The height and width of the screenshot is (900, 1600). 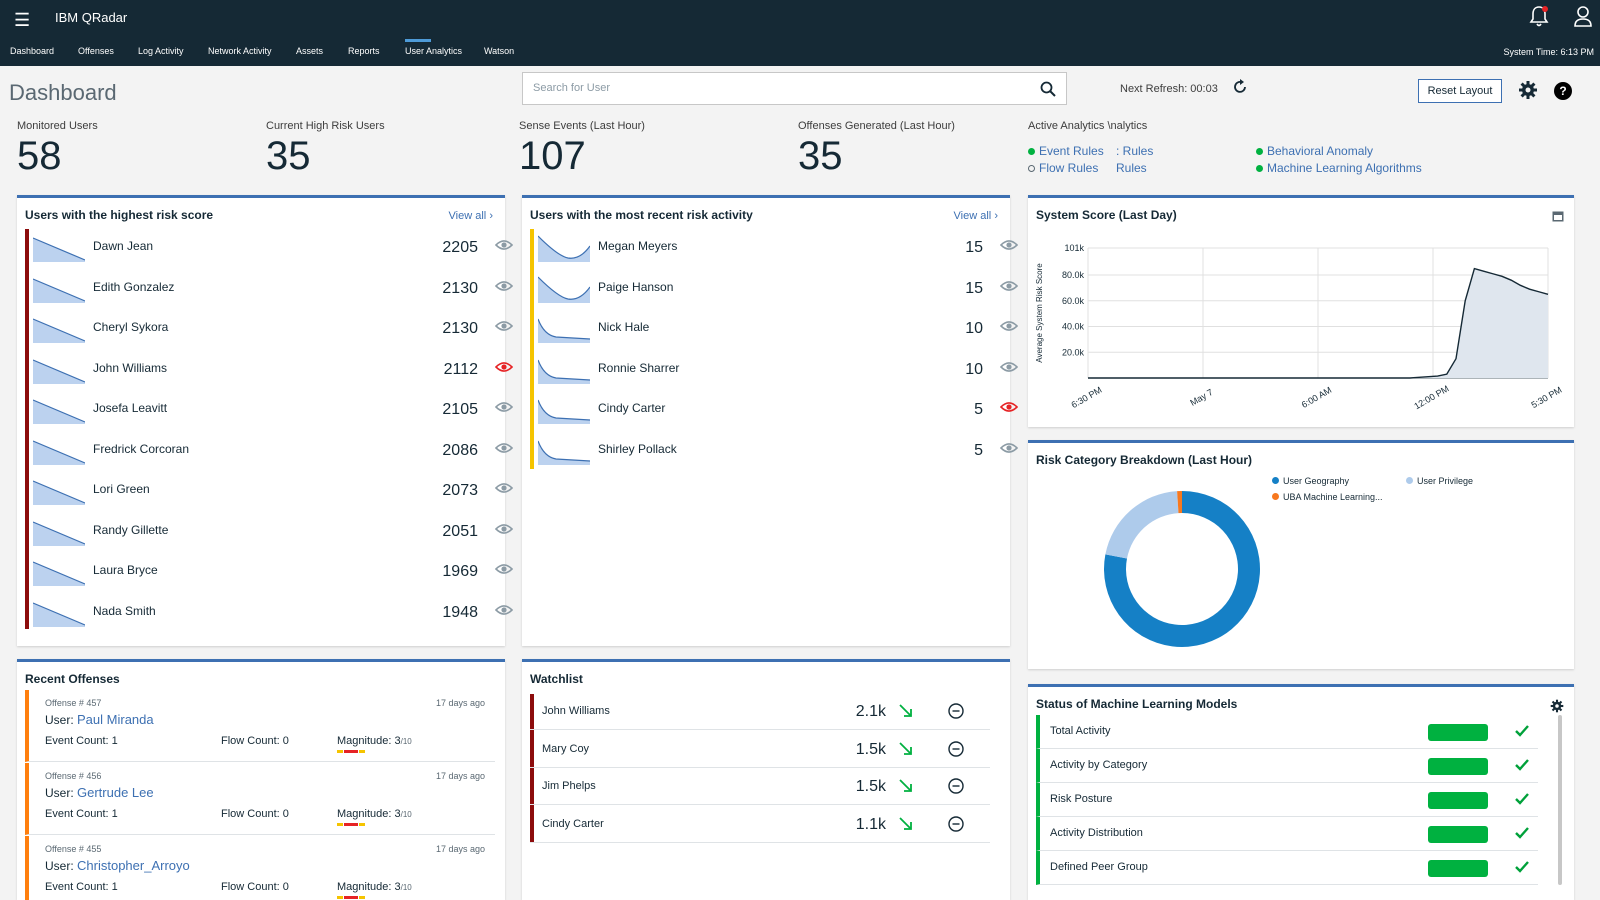 What do you see at coordinates (273, 290) in the screenshot?
I see `user-row: Edith Gonzalez 2130` at bounding box center [273, 290].